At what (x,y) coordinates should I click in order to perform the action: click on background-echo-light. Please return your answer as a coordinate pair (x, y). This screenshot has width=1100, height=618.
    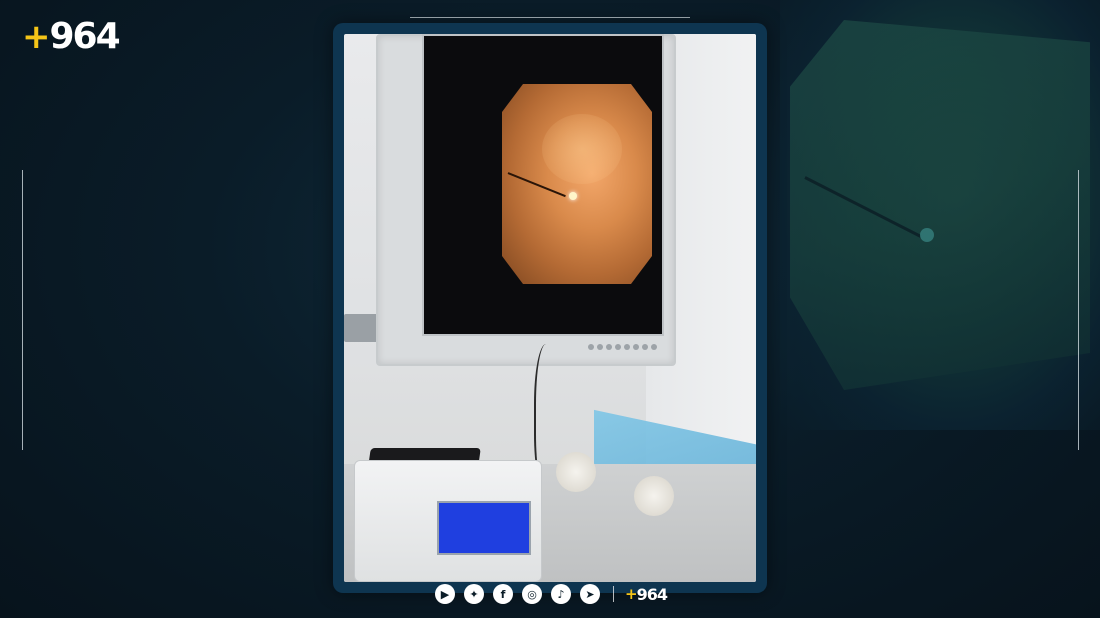
    Looking at the image, I should click on (927, 235).